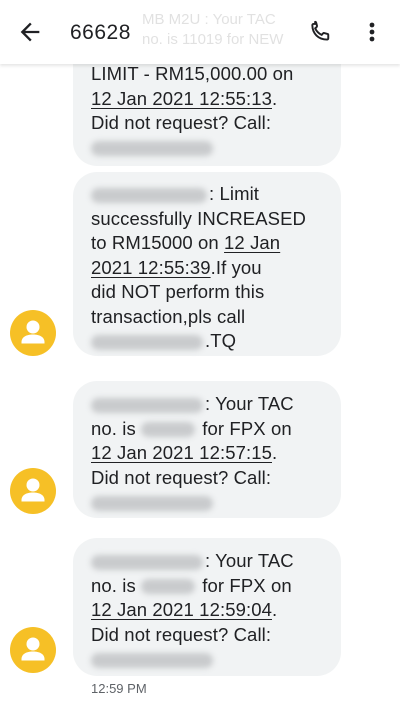 This screenshot has width=400, height=703. What do you see at coordinates (213, 29) in the screenshot?
I see `notification-preview-overlay: MB M2U : Your TAC no. is 11019 for NEW` at bounding box center [213, 29].